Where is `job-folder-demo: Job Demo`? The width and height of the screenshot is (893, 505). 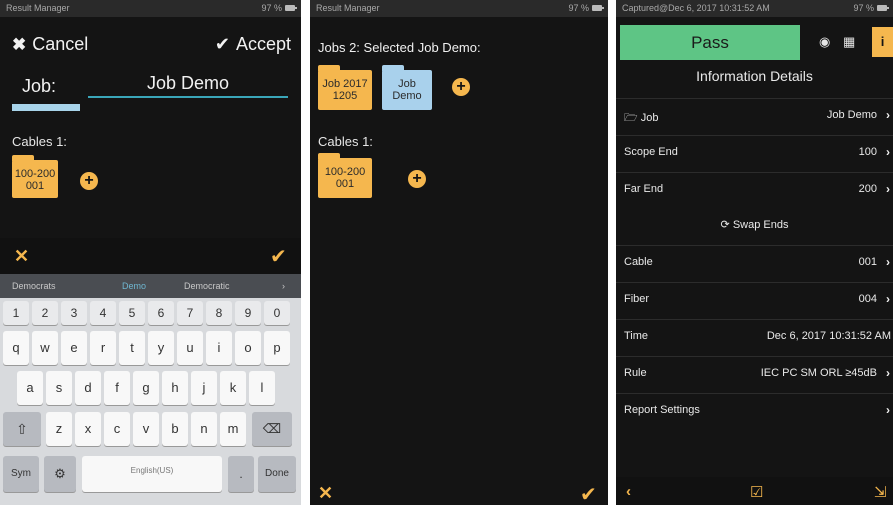
job-folder-demo: Job Demo is located at coordinates (407, 87).